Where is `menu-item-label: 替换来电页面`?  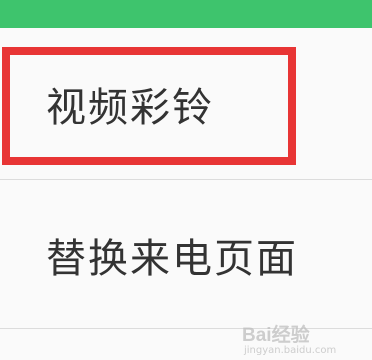 menu-item-label: 替换来电页面 is located at coordinates (172, 258).